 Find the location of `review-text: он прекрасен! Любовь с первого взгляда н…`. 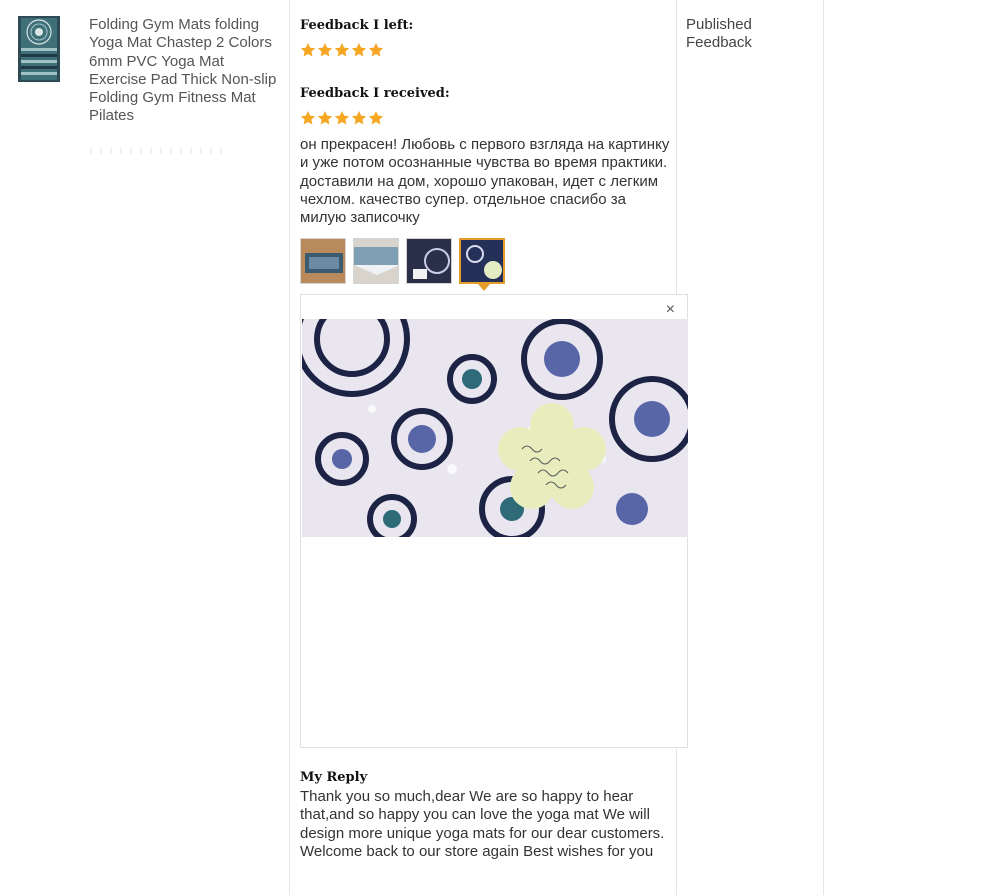

review-text: он прекрасен! Любовь с первого взгляда н… is located at coordinates (485, 181).